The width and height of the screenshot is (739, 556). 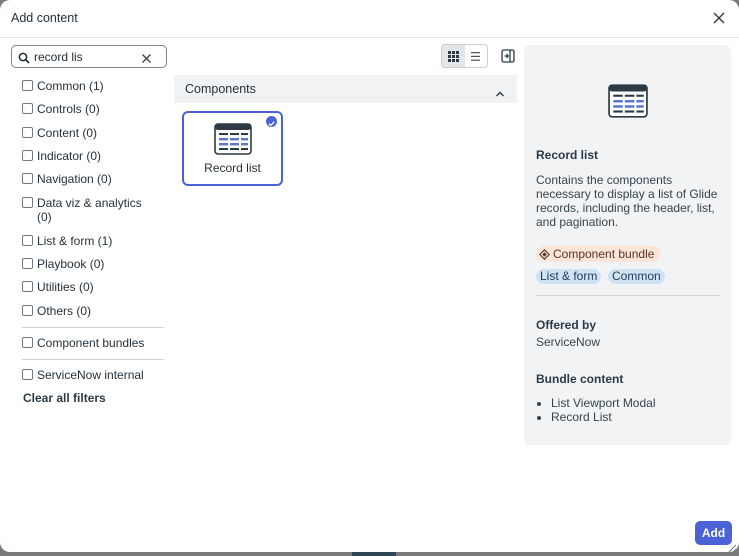 What do you see at coordinates (628, 295) in the screenshot?
I see `detail-divider` at bounding box center [628, 295].